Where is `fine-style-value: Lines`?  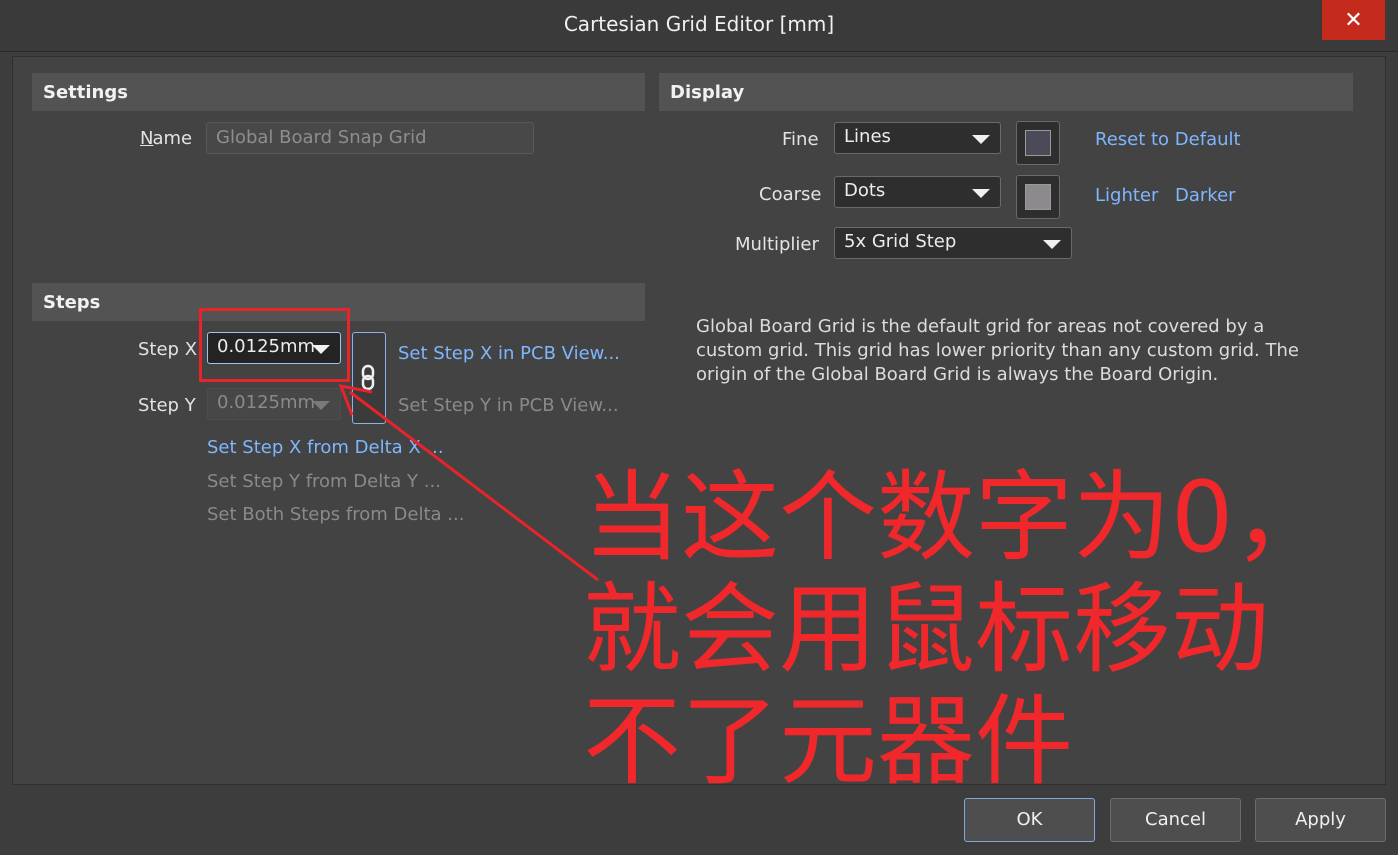 fine-style-value: Lines is located at coordinates (867, 136).